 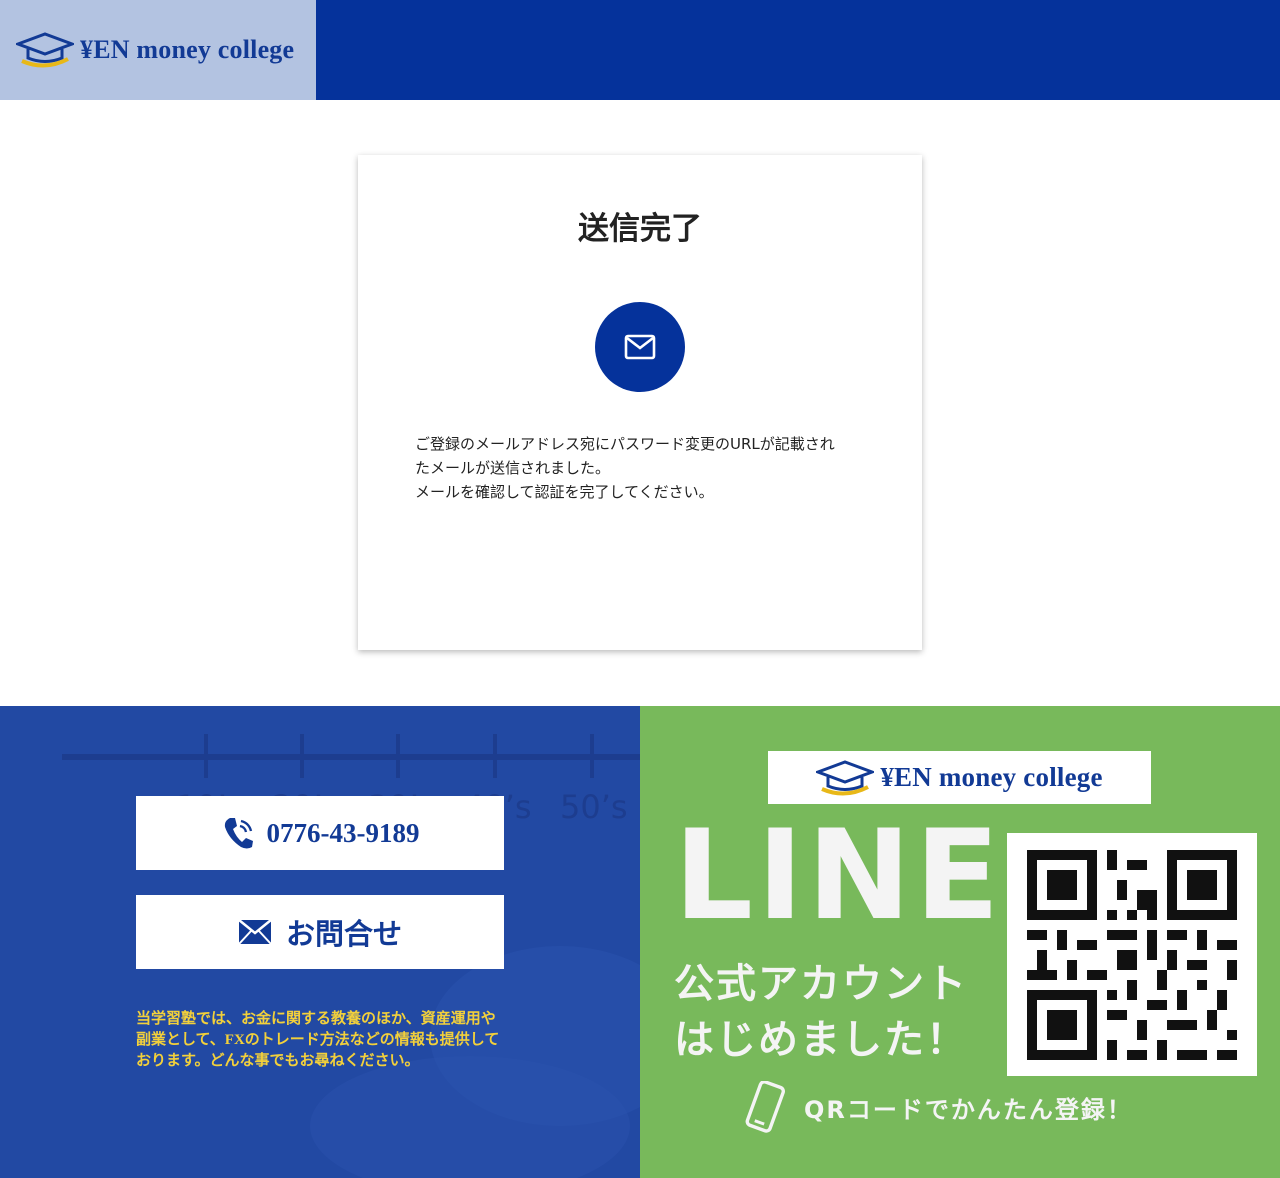 I want to click on page-title: 送信完了, so click(x=640, y=229).